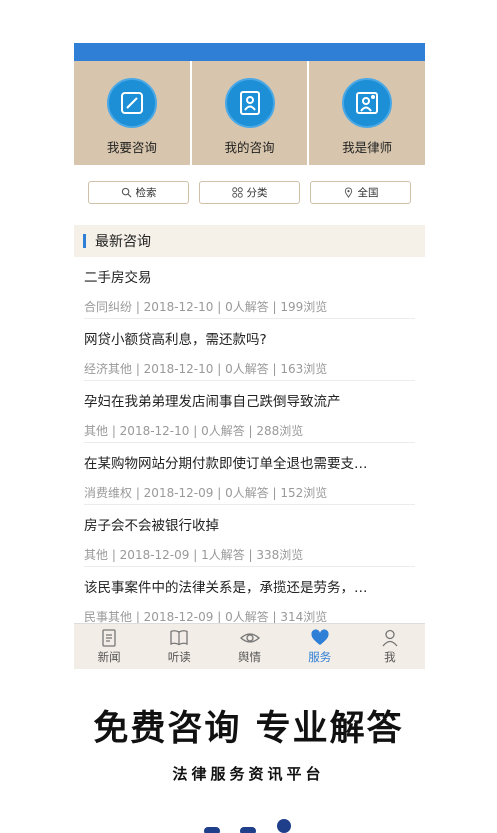  I want to click on tab-label: 服务, so click(320, 656).